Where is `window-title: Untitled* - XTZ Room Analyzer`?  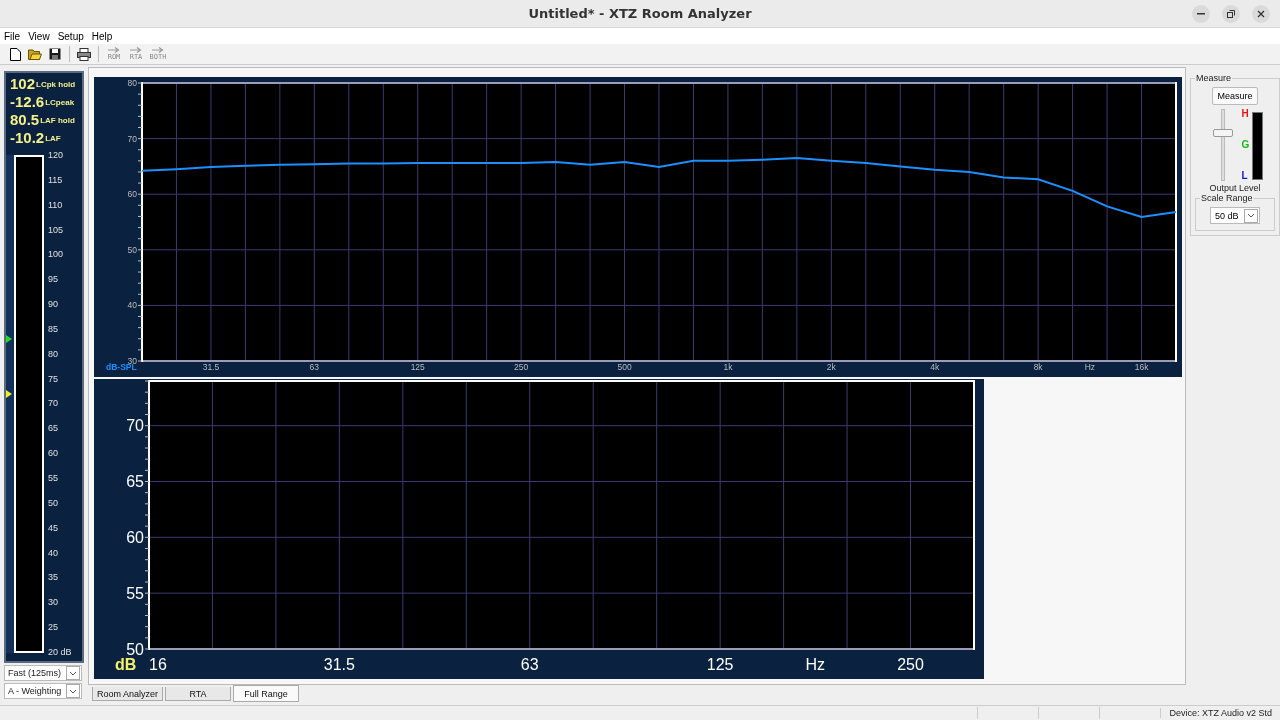 window-title: Untitled* - XTZ Room Analyzer is located at coordinates (640, 13).